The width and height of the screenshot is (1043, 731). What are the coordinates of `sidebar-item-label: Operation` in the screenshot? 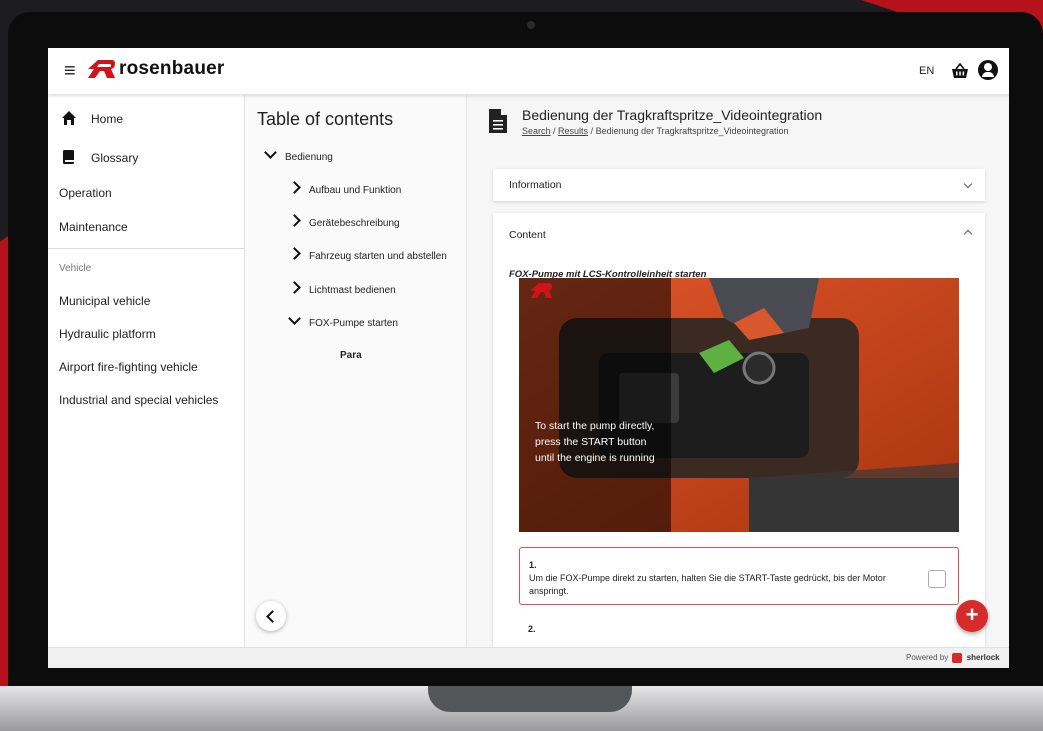 It's located at (85, 193).